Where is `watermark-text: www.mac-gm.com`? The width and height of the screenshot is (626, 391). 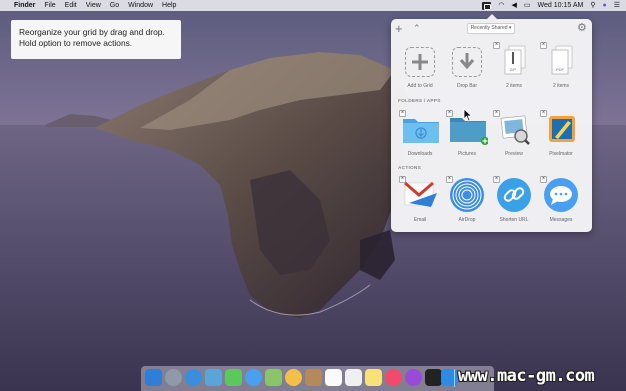 watermark-text: www.mac-gm.com is located at coordinates (526, 376).